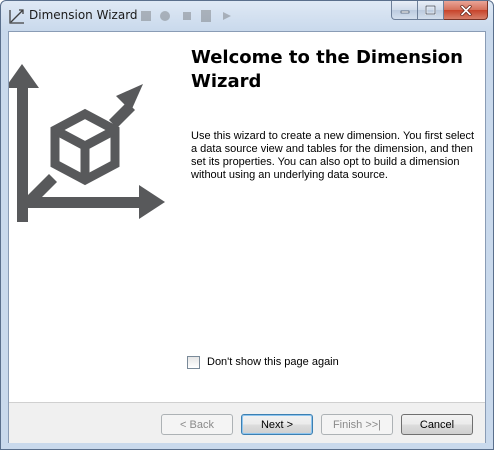  I want to click on page-title: Welcome to the Dimension Wizard, so click(327, 69).